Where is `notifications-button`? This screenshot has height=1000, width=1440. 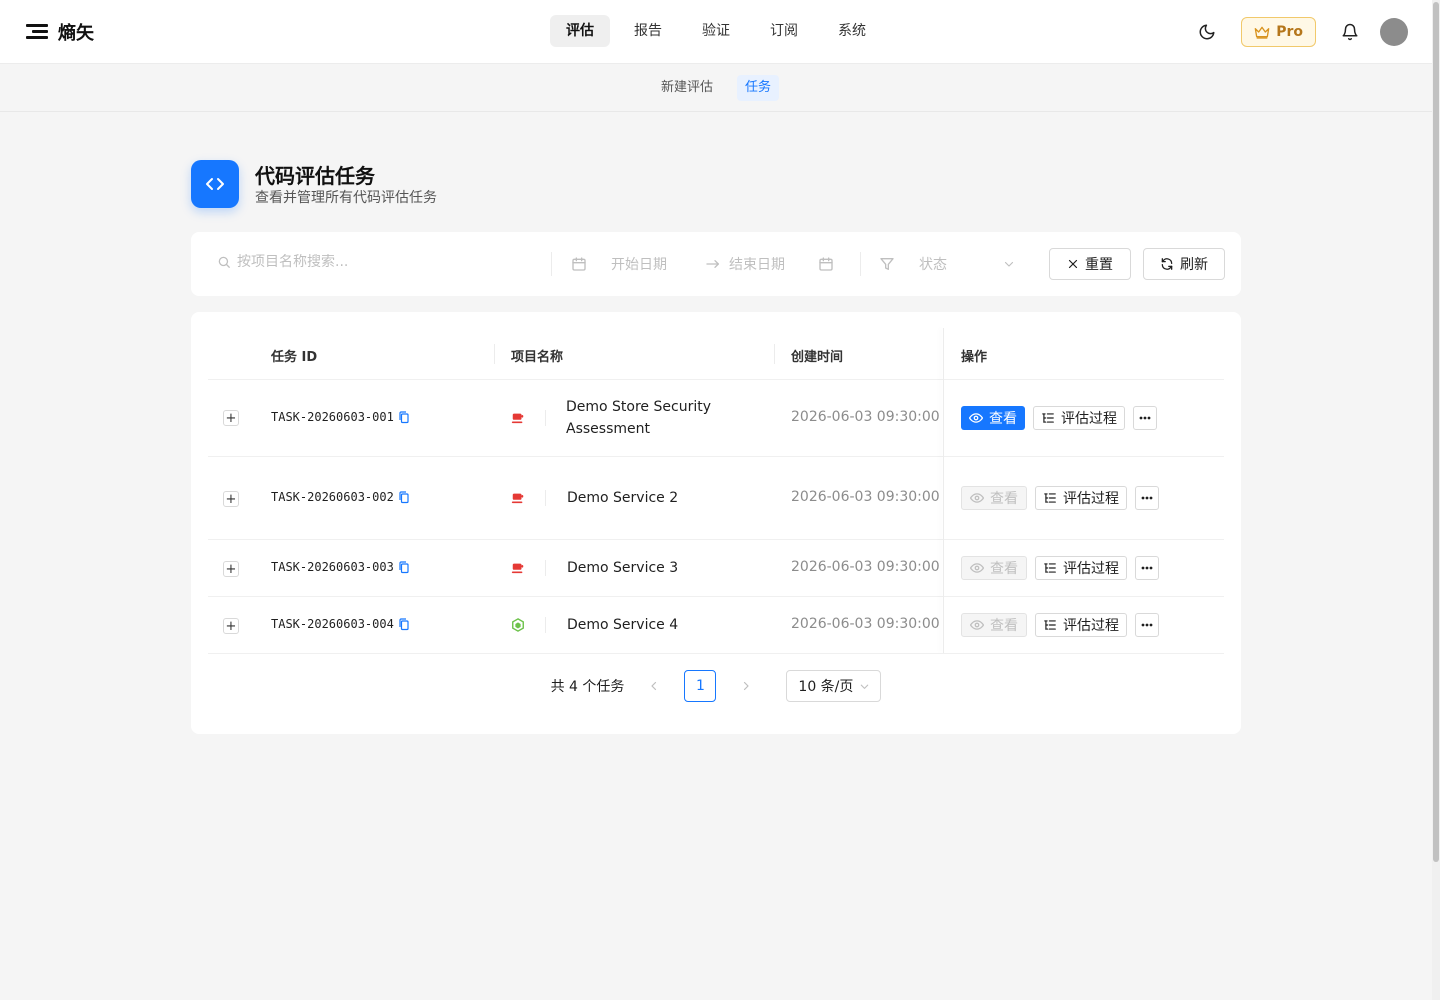 notifications-button is located at coordinates (1350, 32).